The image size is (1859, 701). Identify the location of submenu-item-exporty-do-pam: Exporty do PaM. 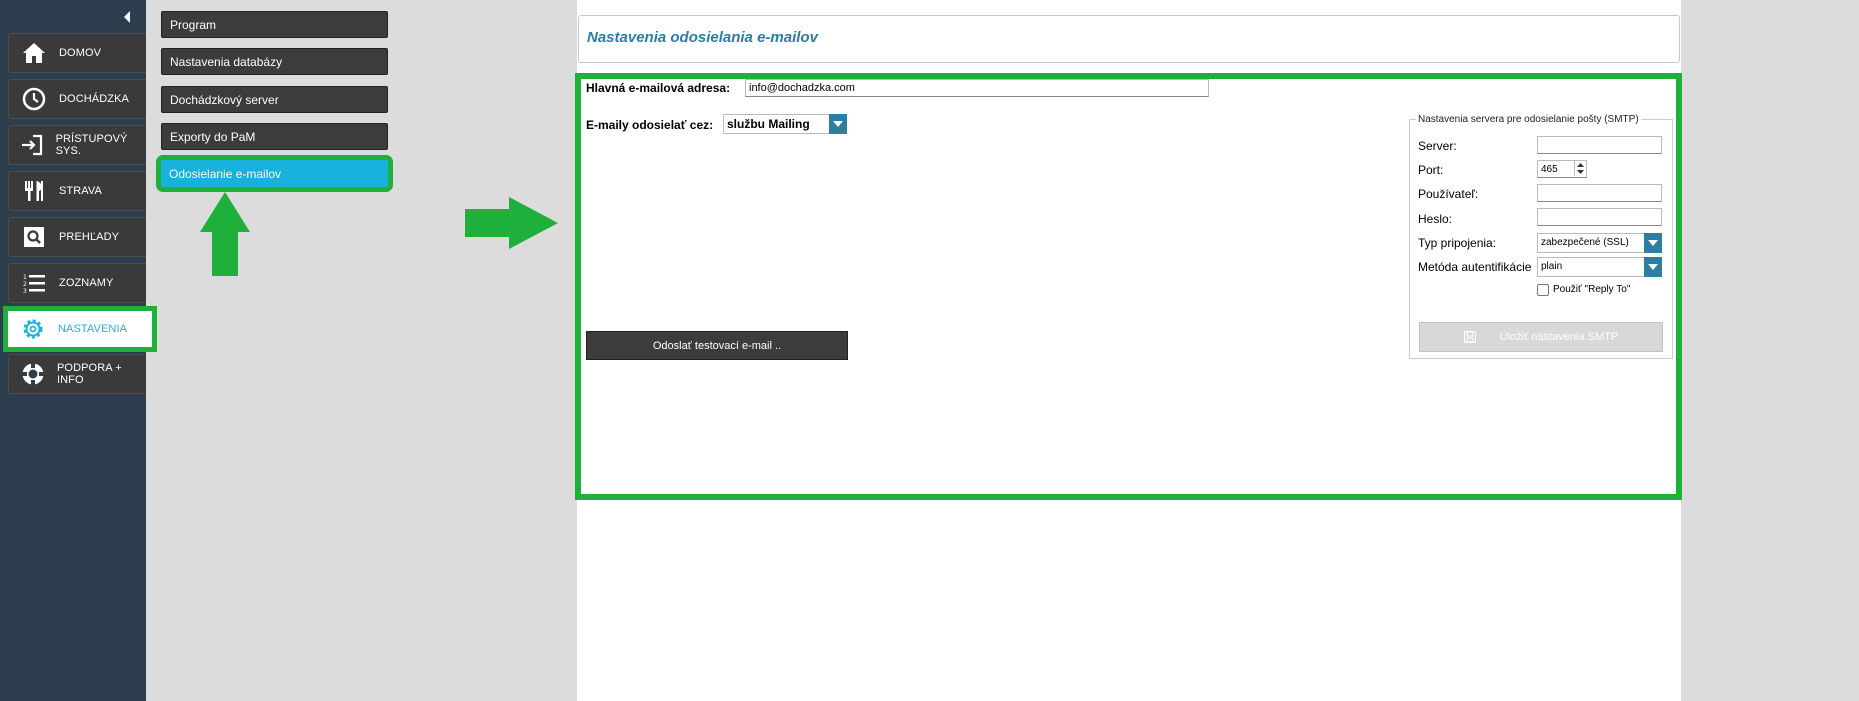
(274, 136).